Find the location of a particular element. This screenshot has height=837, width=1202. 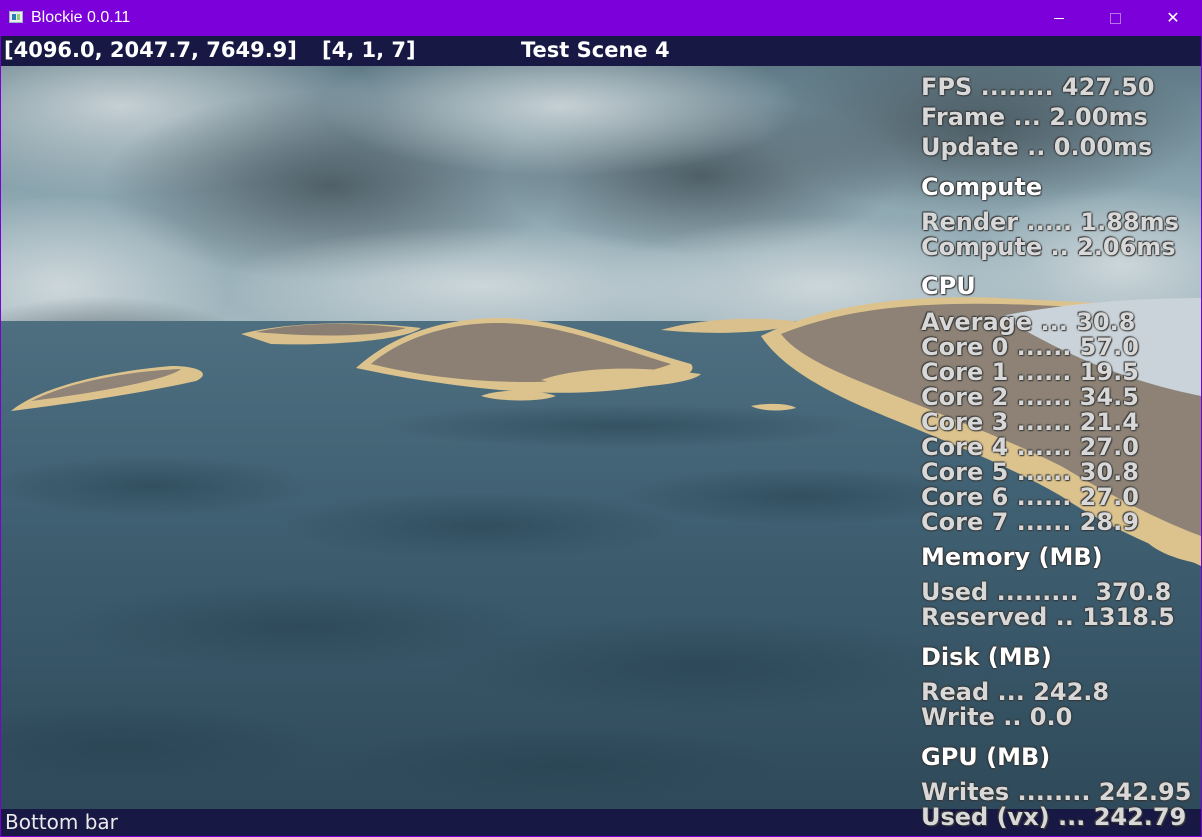

stat-core: Core 1 ...... 19.5 is located at coordinates (1030, 372).